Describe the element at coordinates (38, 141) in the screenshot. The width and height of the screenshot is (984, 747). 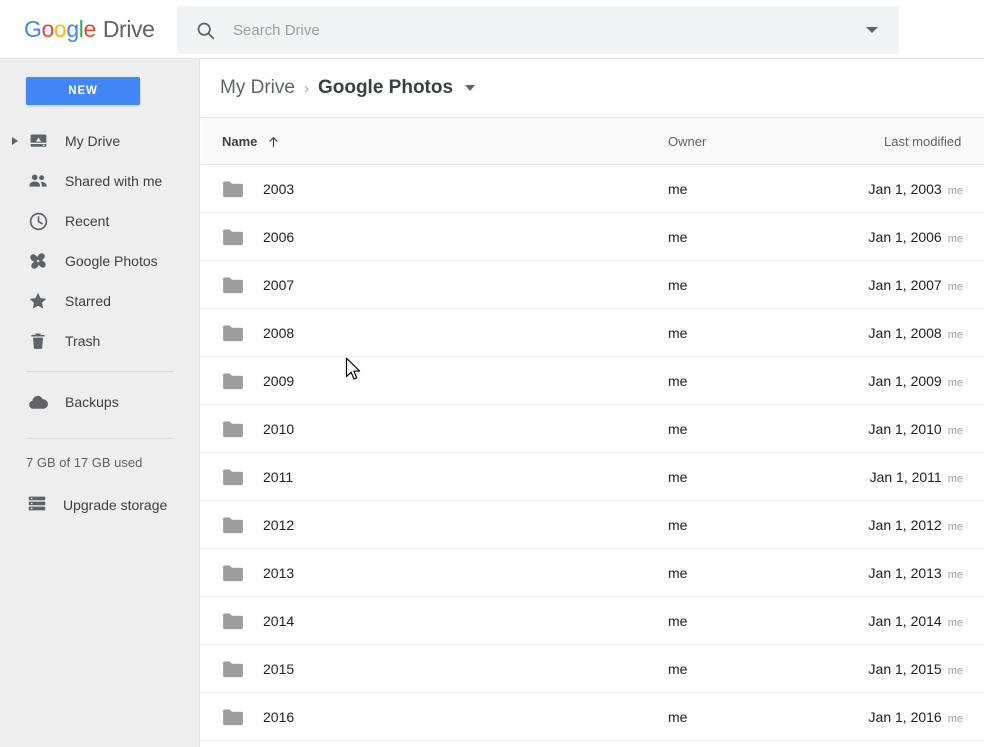
I see `drive-icon` at that location.